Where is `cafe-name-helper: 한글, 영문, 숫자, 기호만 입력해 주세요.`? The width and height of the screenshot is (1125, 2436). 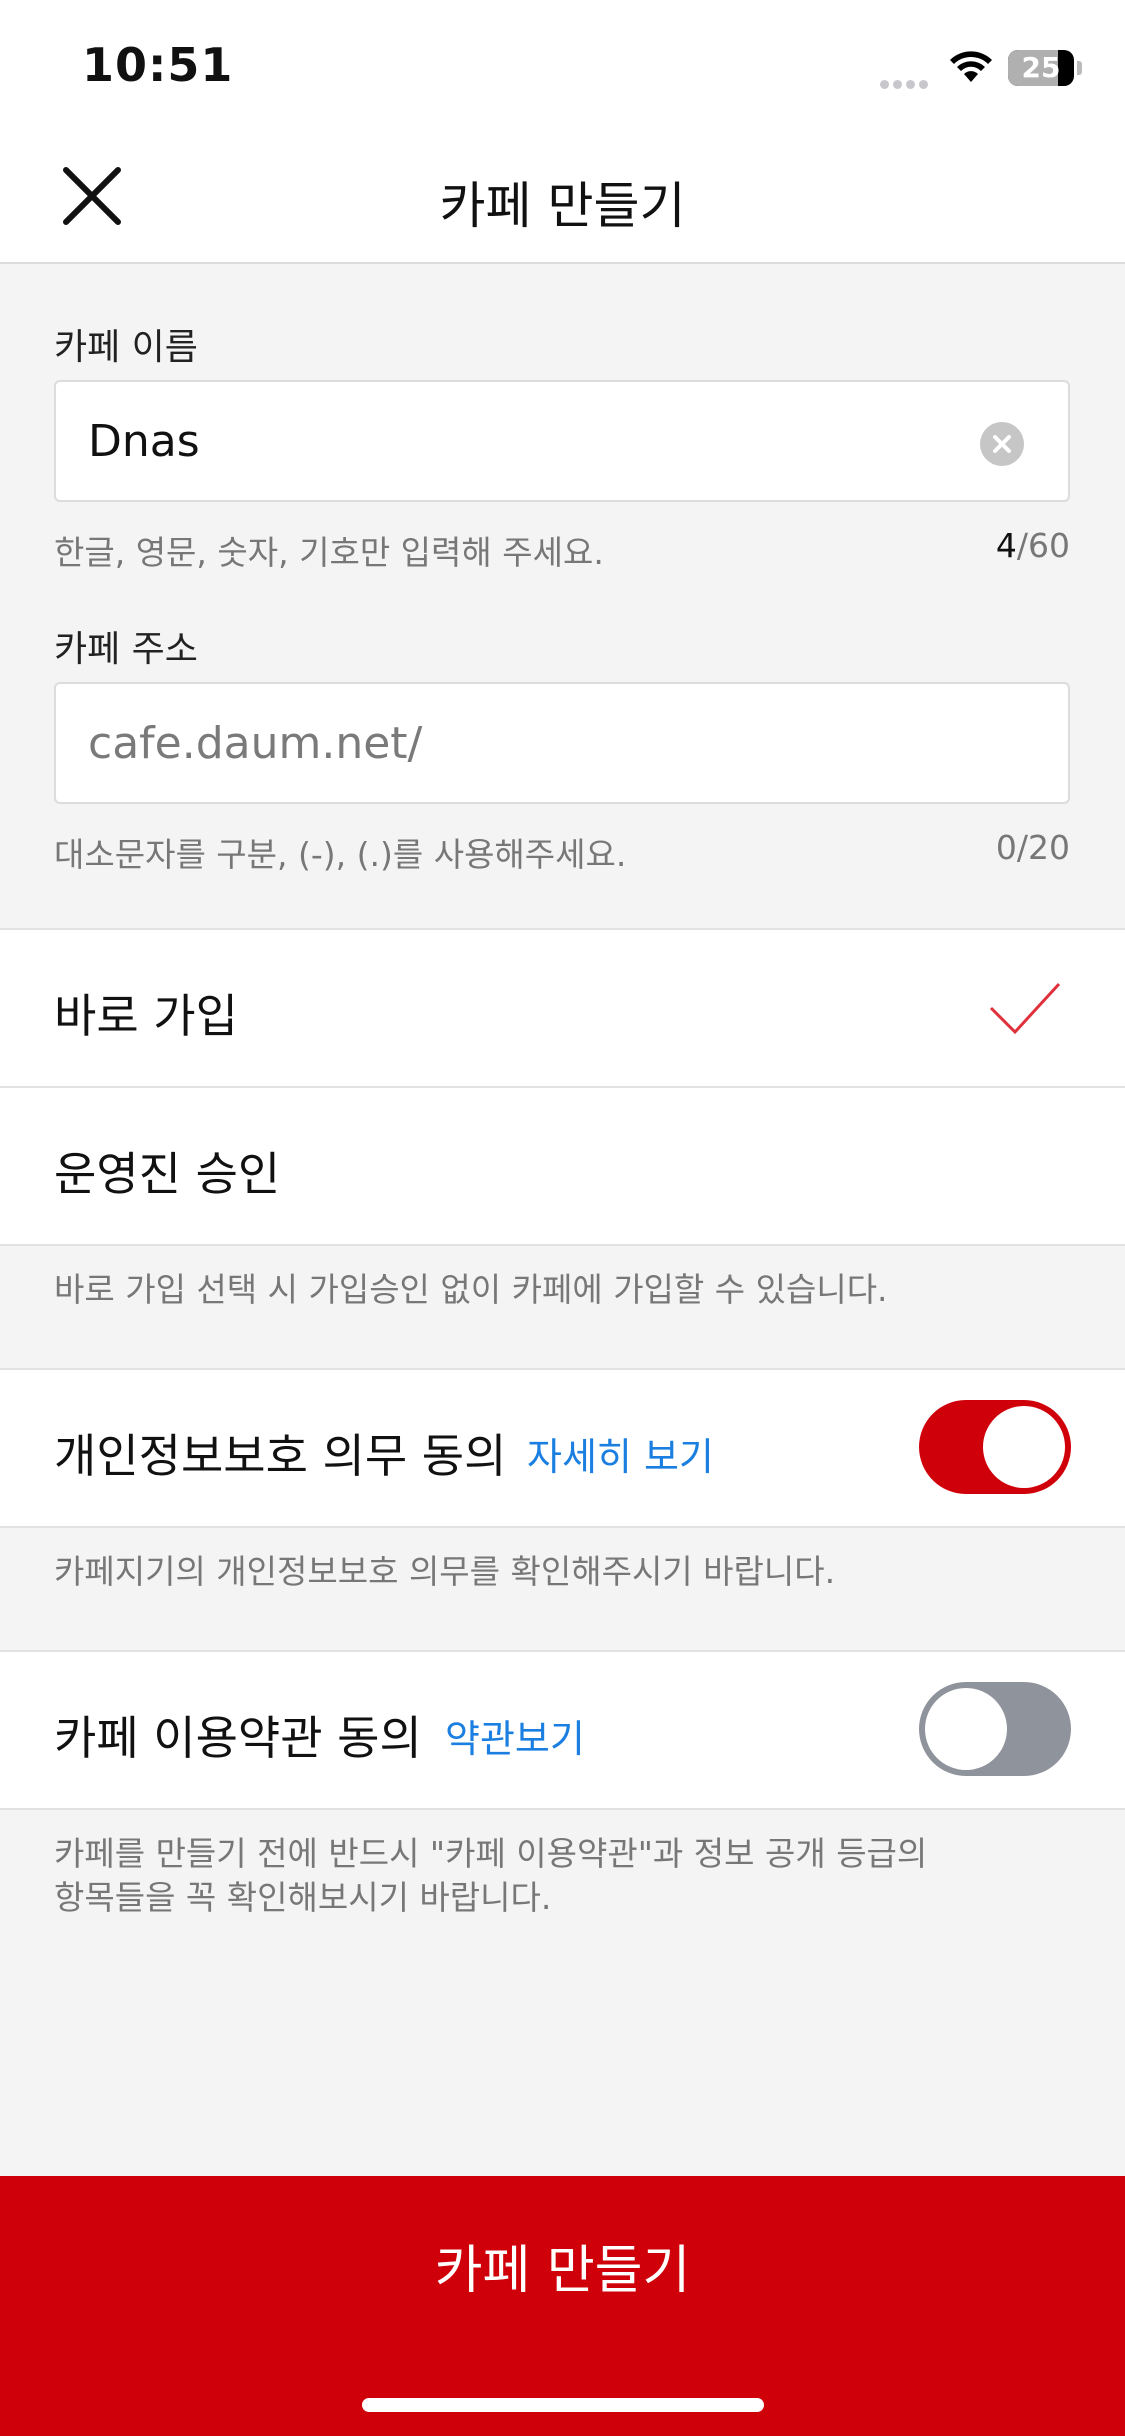 cafe-name-helper: 한글, 영문, 숫자, 기호만 입력해 주세요. is located at coordinates (329, 552).